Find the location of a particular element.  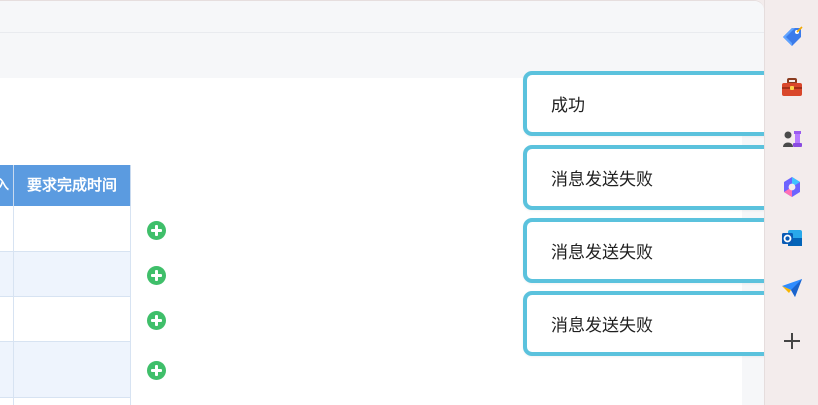

task-table: 入 要求完成时间 is located at coordinates (65, 285).